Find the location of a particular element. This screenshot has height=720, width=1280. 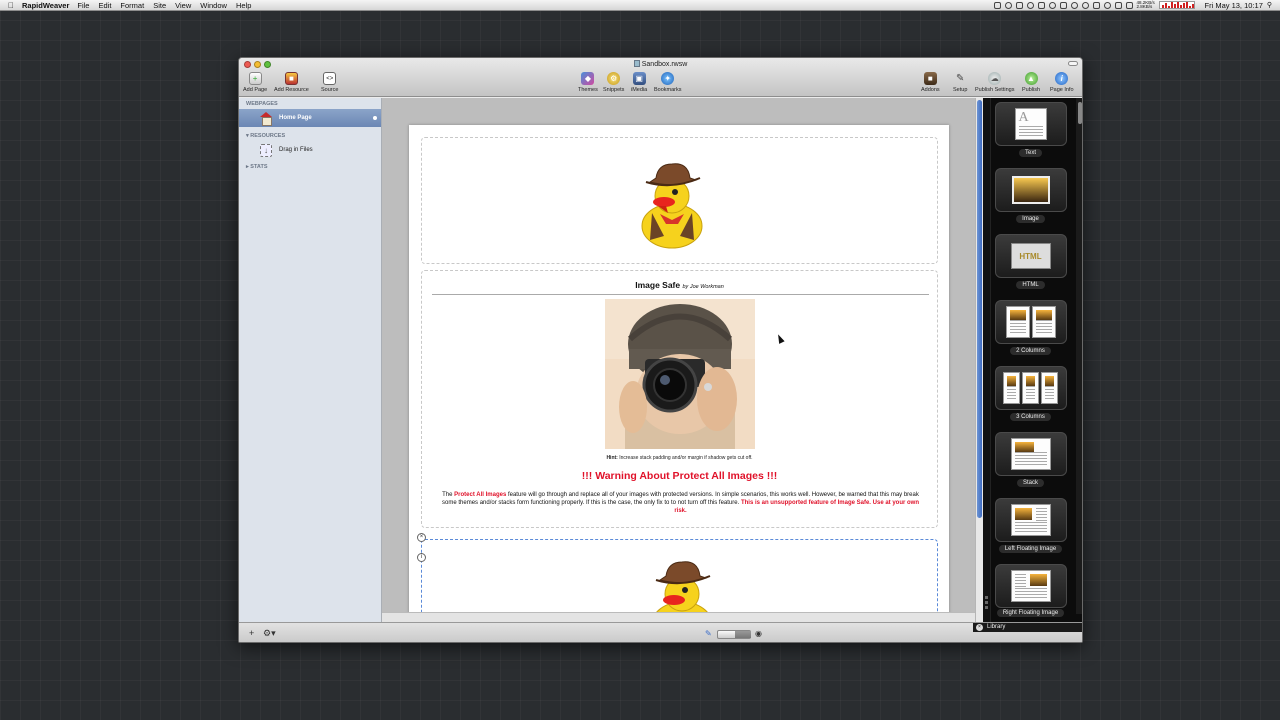

library-item-2-columns: 2 Columns is located at coordinates (1030, 331).